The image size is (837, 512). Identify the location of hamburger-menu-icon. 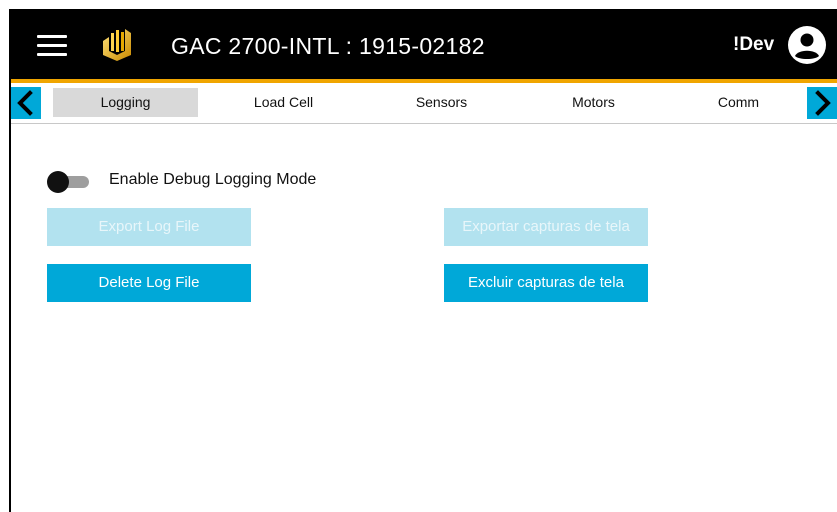
(52, 46).